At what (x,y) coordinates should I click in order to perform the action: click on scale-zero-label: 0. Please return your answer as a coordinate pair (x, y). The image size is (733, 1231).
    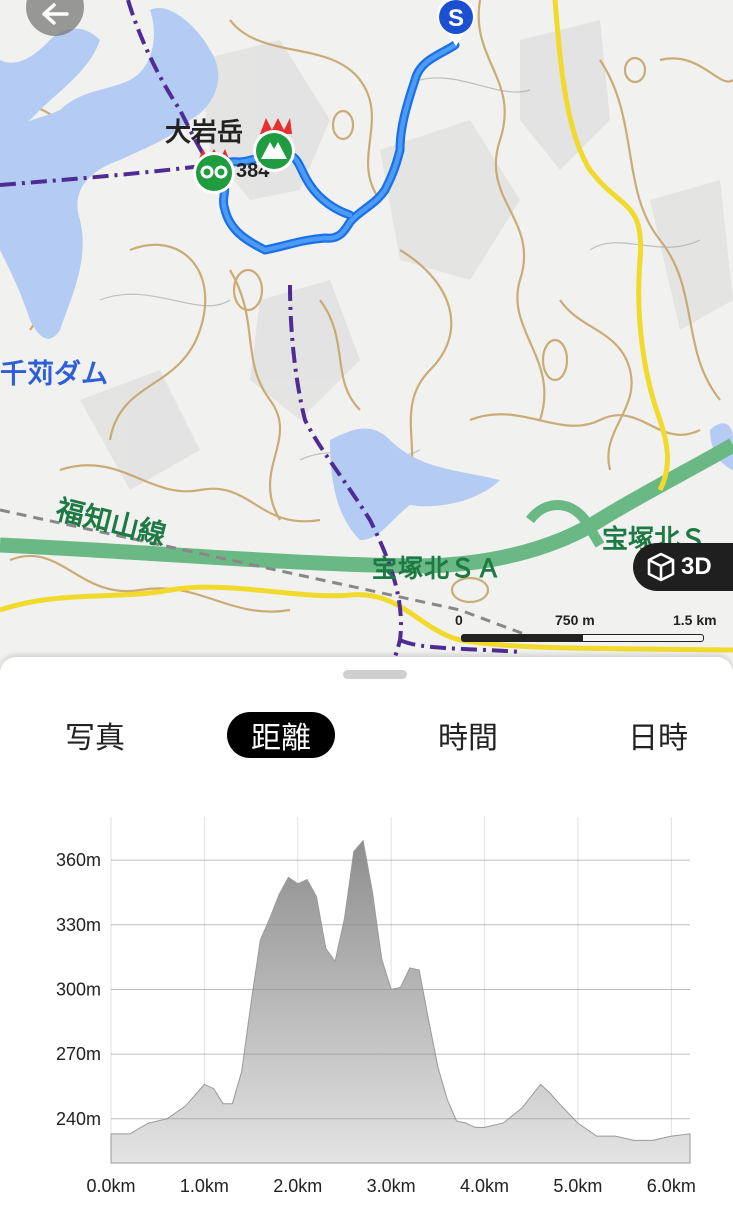
    Looking at the image, I should click on (459, 620).